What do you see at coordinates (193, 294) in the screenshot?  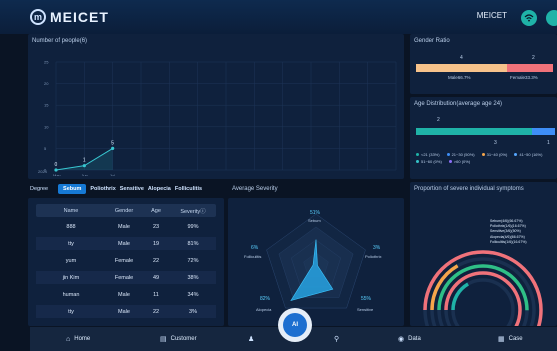 I see `cell-severity: 34%` at bounding box center [193, 294].